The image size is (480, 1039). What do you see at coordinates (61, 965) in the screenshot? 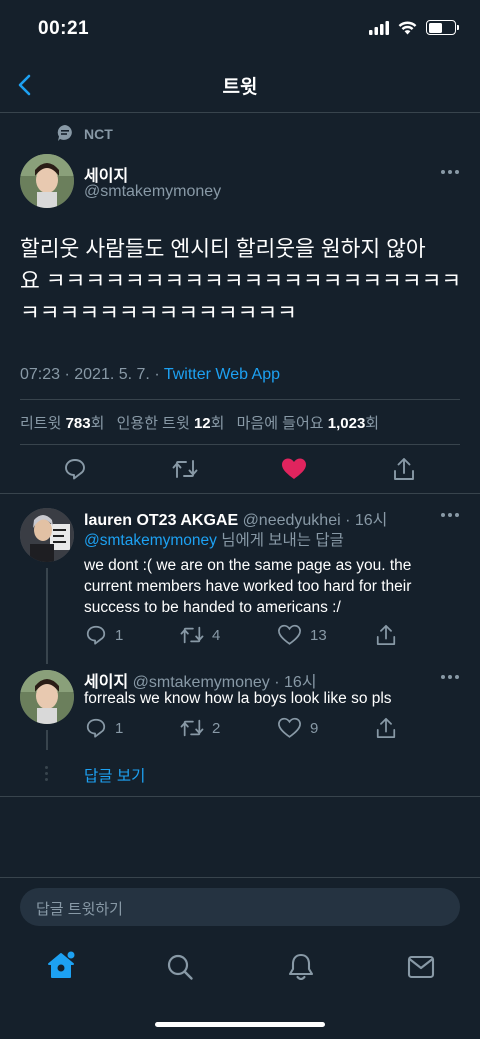
I see `home-icon` at bounding box center [61, 965].